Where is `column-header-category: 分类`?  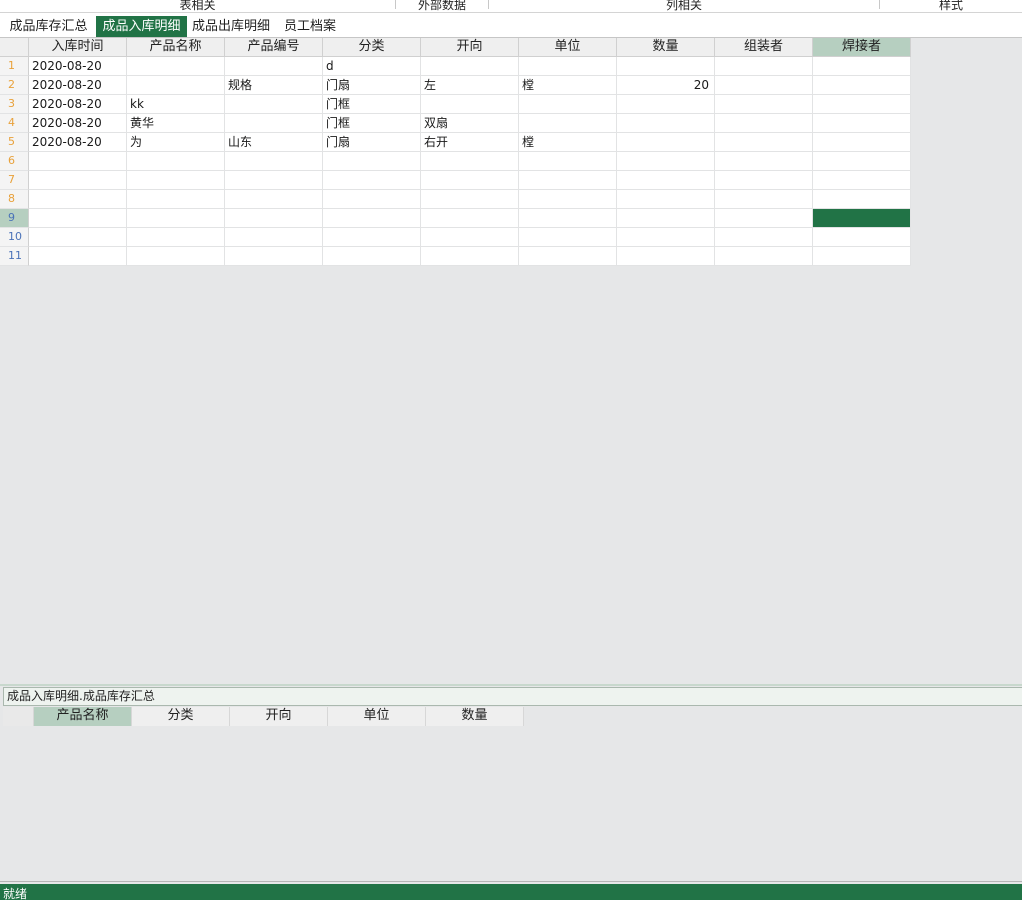
column-header-category: 分类 is located at coordinates (372, 47).